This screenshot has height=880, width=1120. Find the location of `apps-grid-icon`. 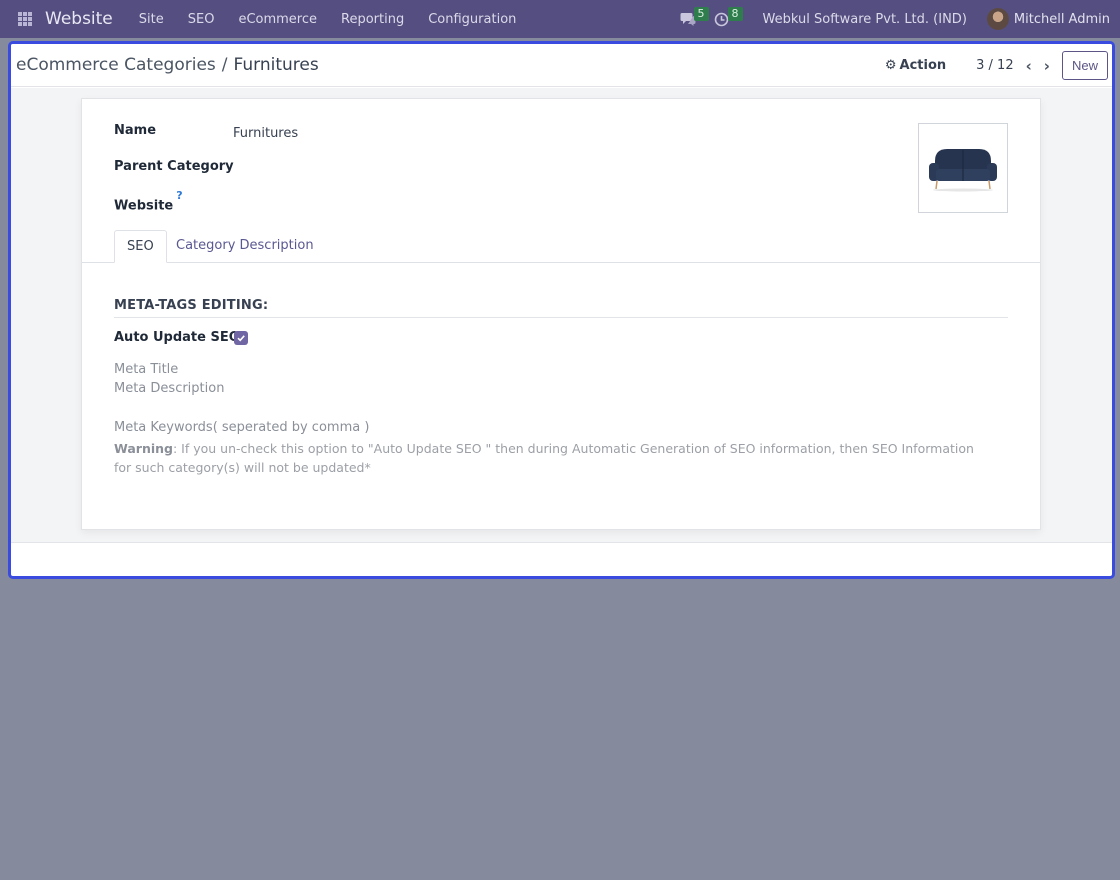

apps-grid-icon is located at coordinates (25, 19).